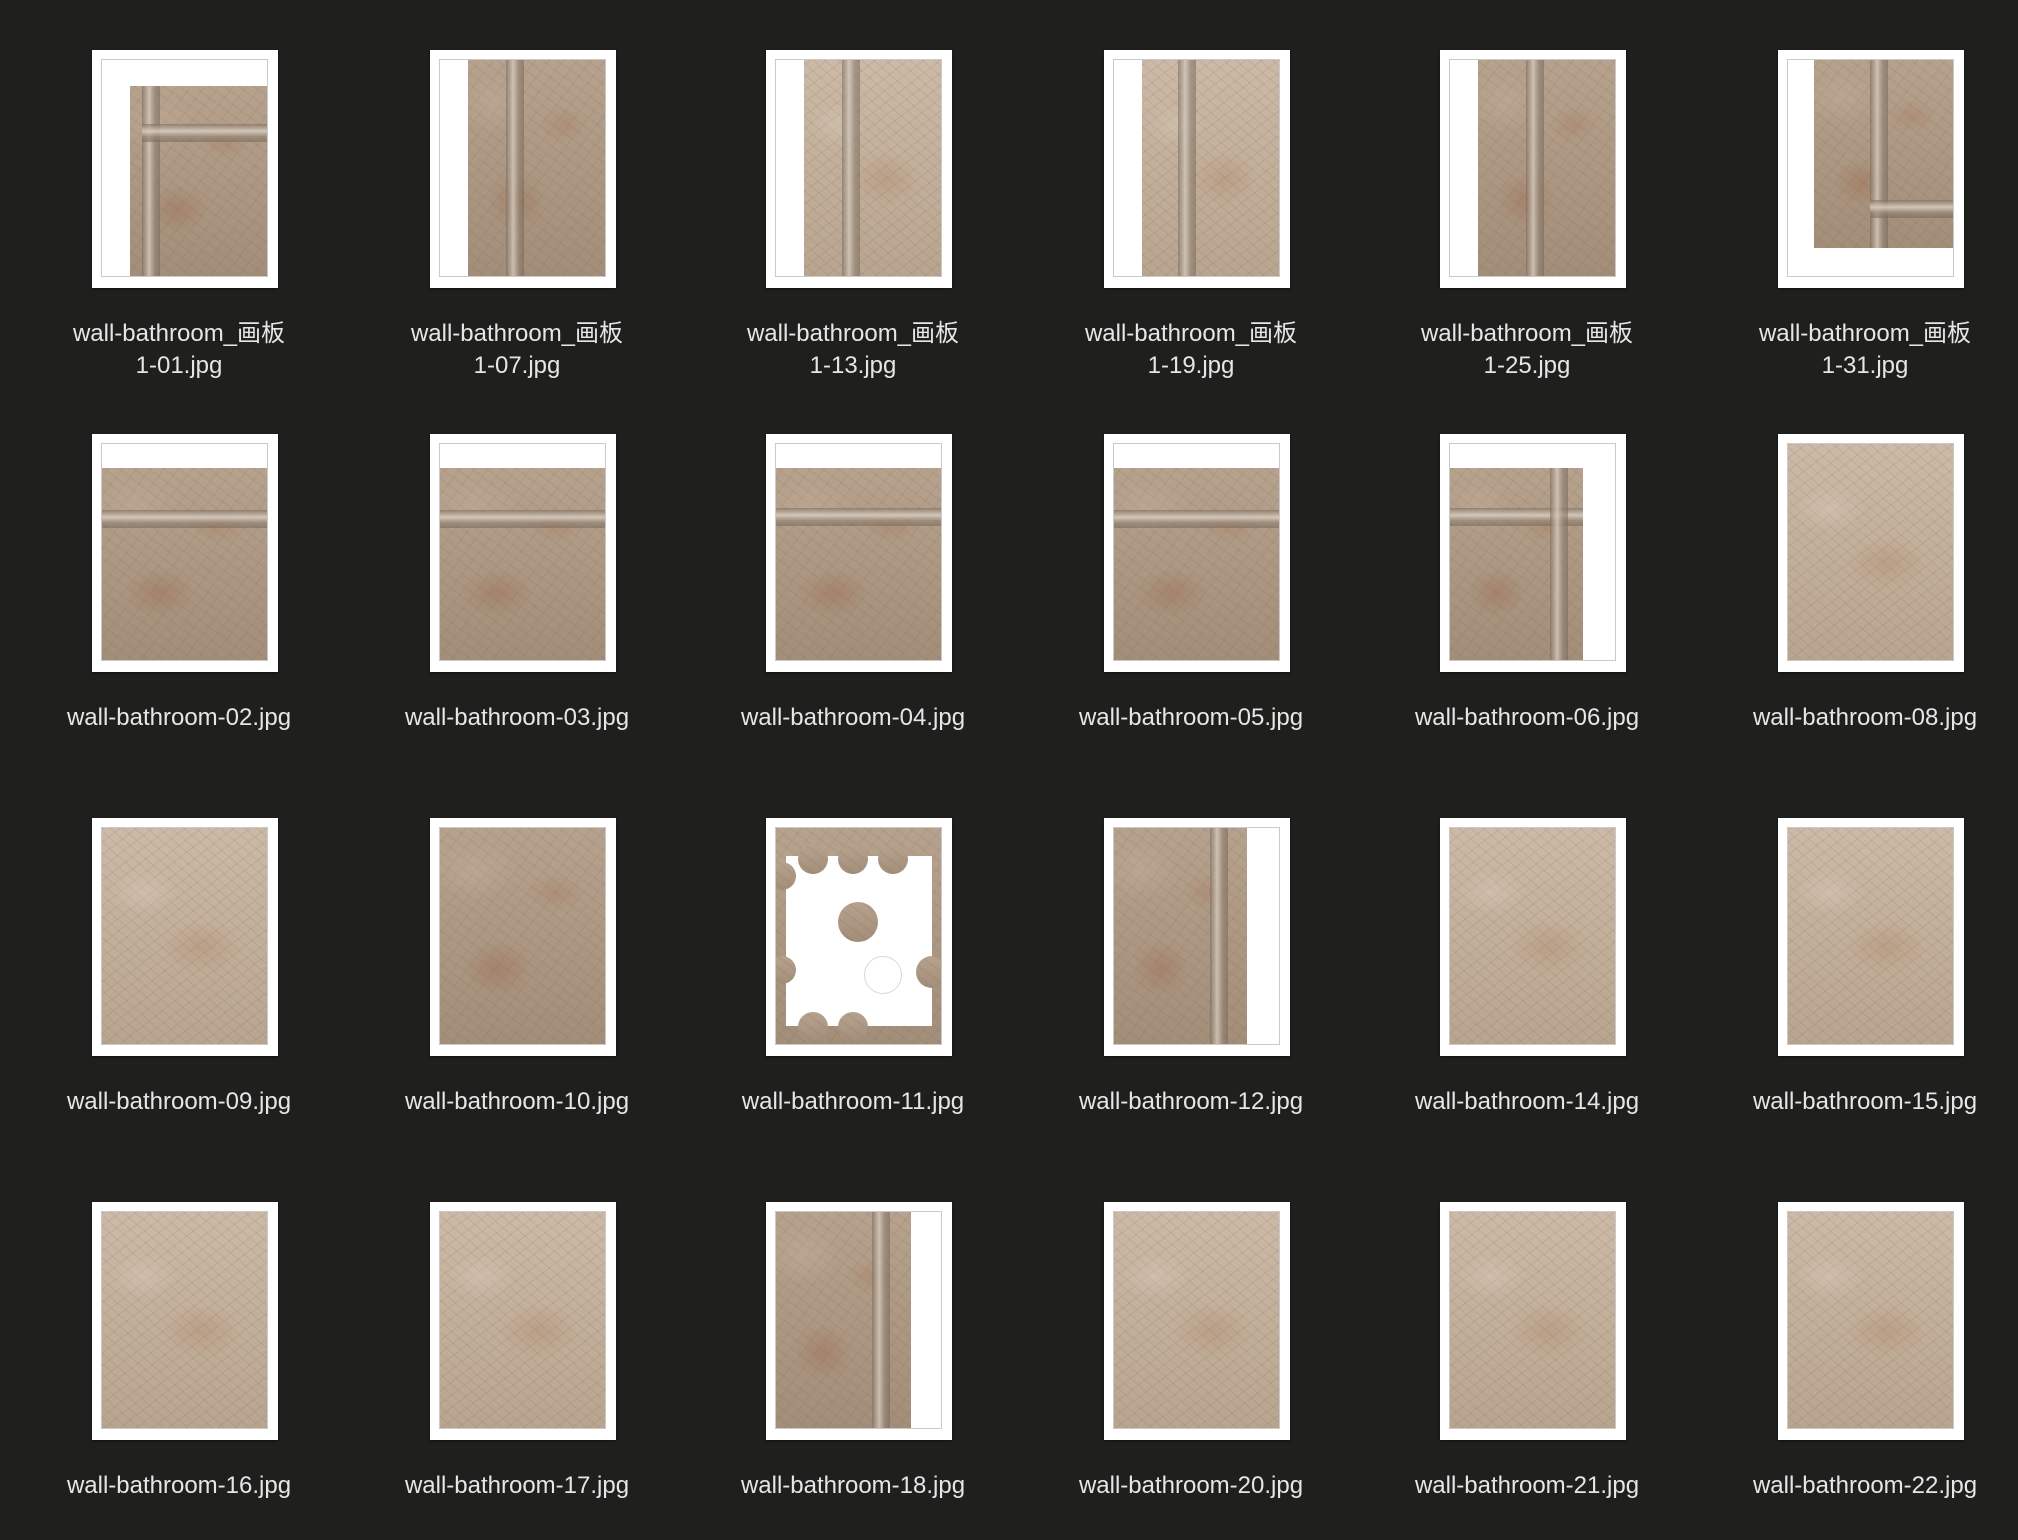  I want to click on file-item: wall-bathroom-22.jpg, so click(1857, 1344).